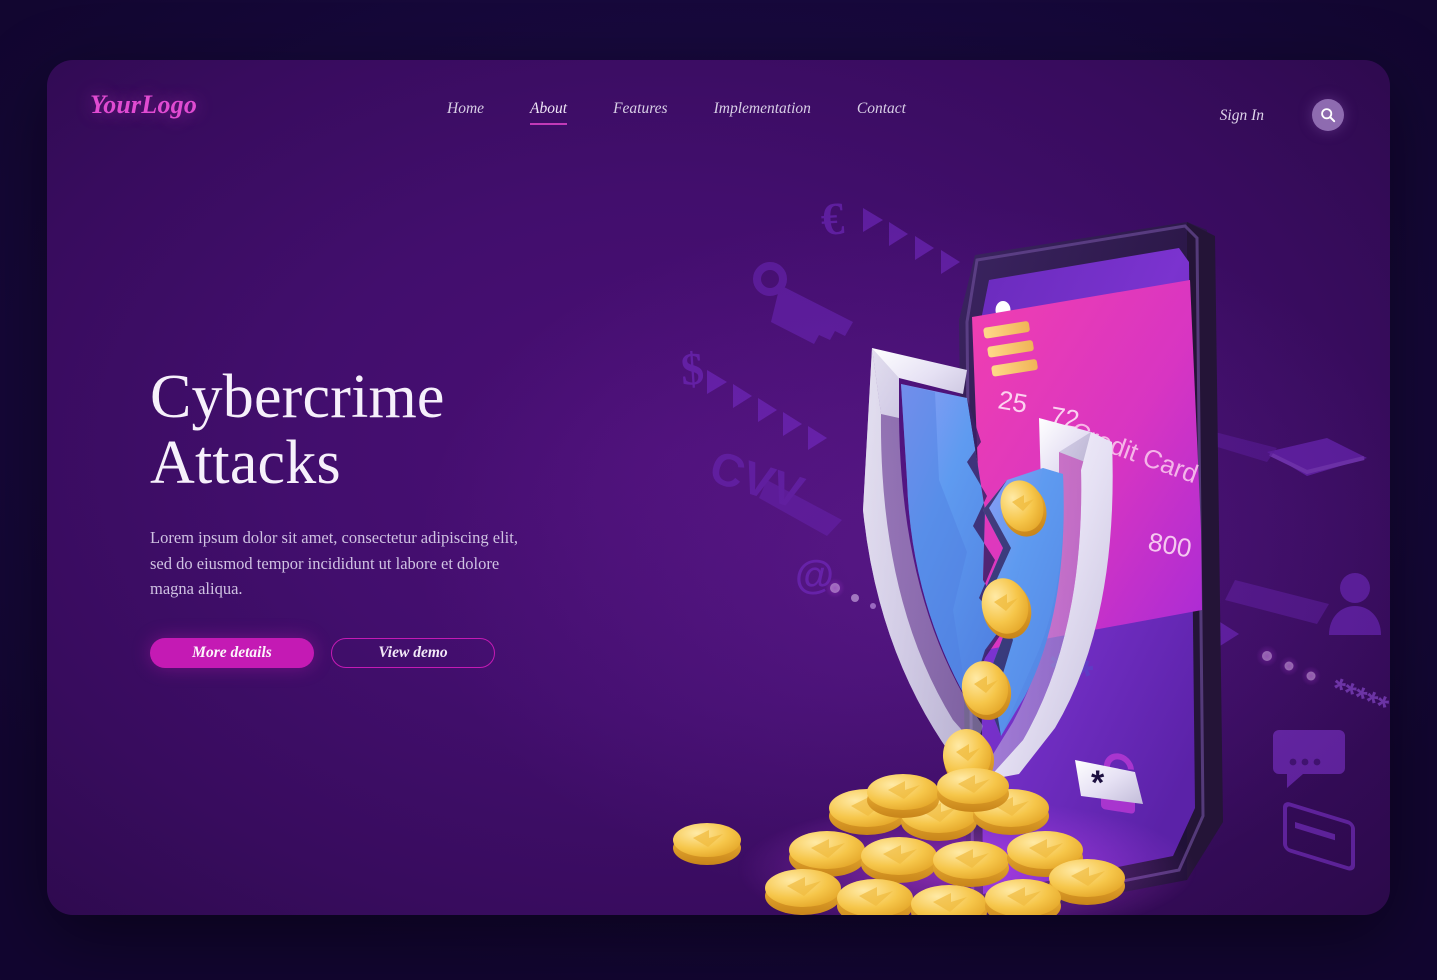 The width and height of the screenshot is (1437, 980). What do you see at coordinates (1288, 665) in the screenshot?
I see `right-dot-trail` at bounding box center [1288, 665].